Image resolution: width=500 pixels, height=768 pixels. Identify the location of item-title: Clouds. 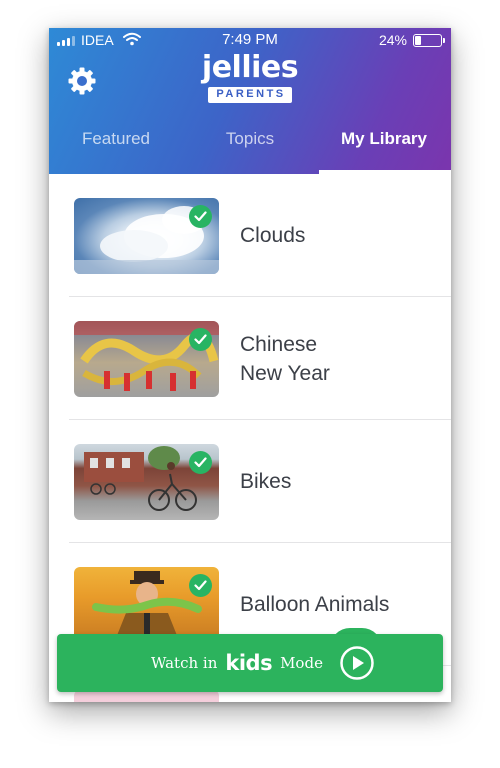
(273, 235).